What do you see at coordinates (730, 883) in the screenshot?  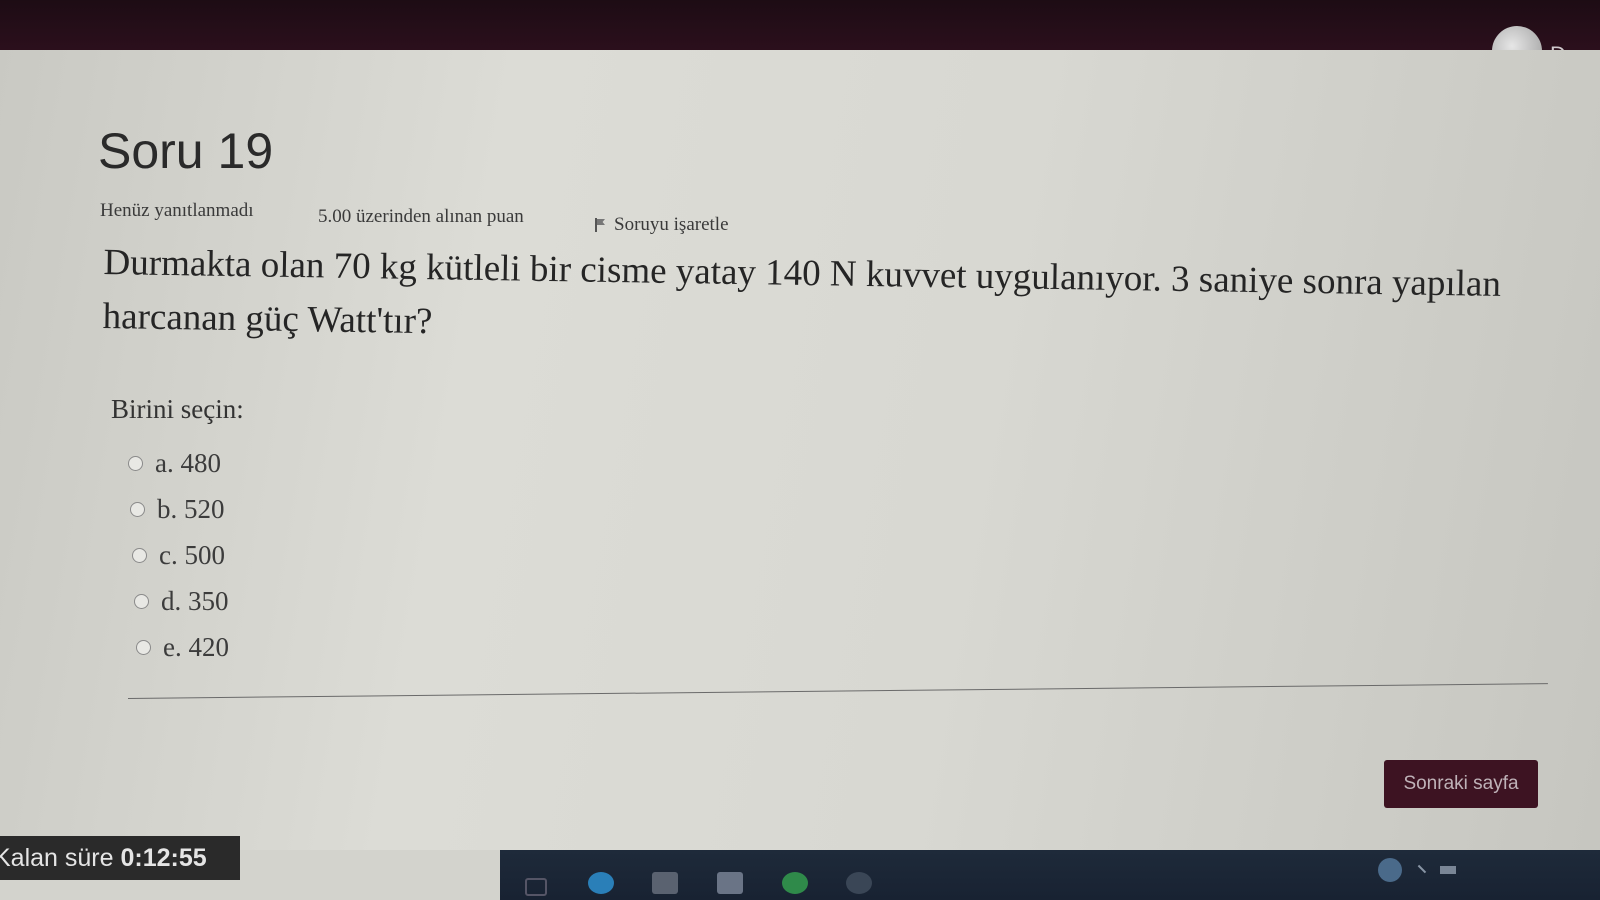 I see `file-explorer-icon` at bounding box center [730, 883].